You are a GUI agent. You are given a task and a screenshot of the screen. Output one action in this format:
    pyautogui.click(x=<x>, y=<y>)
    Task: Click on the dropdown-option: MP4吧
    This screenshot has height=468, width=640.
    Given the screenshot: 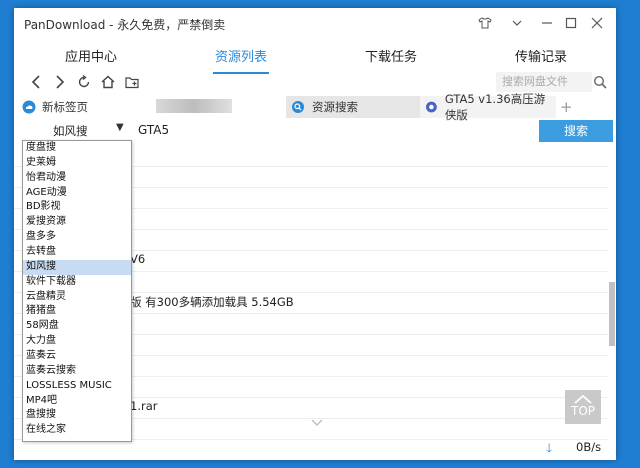 What is the action you would take?
    pyautogui.click(x=77, y=401)
    